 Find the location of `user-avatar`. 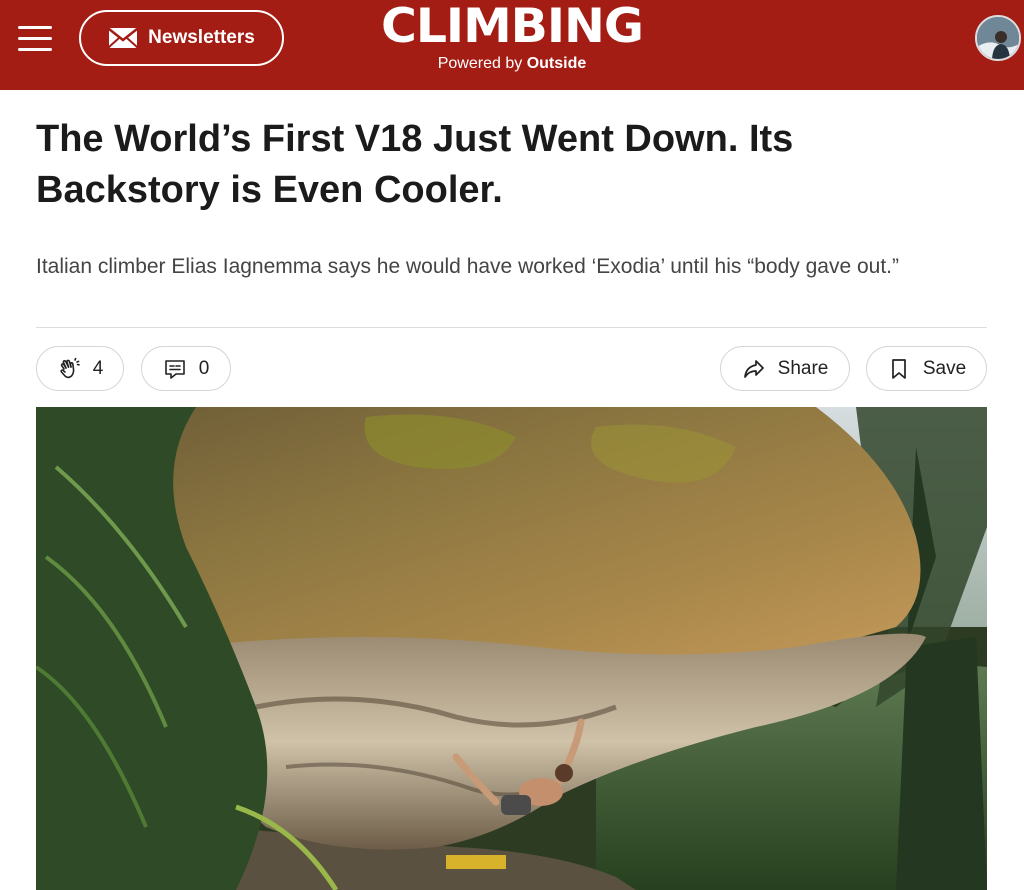

user-avatar is located at coordinates (998, 38).